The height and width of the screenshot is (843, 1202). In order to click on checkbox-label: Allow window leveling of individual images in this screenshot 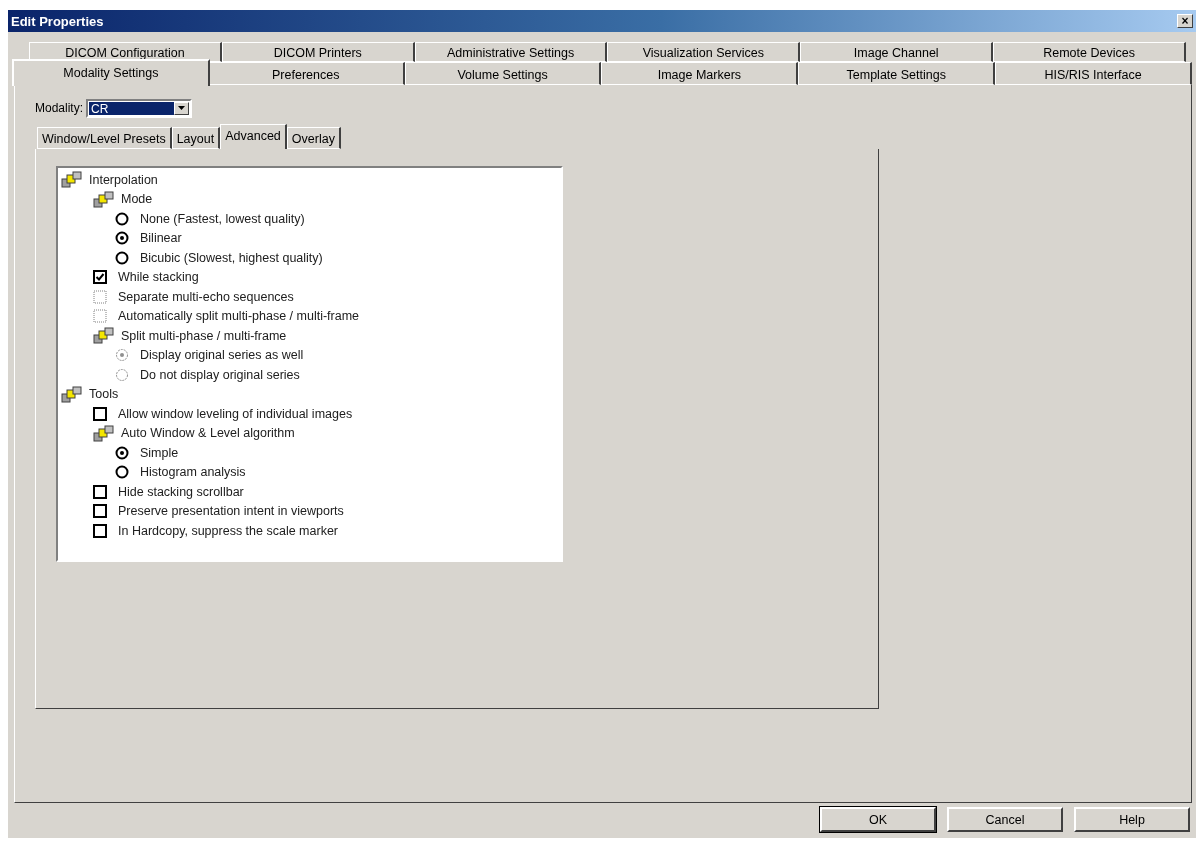, I will do `click(235, 413)`.